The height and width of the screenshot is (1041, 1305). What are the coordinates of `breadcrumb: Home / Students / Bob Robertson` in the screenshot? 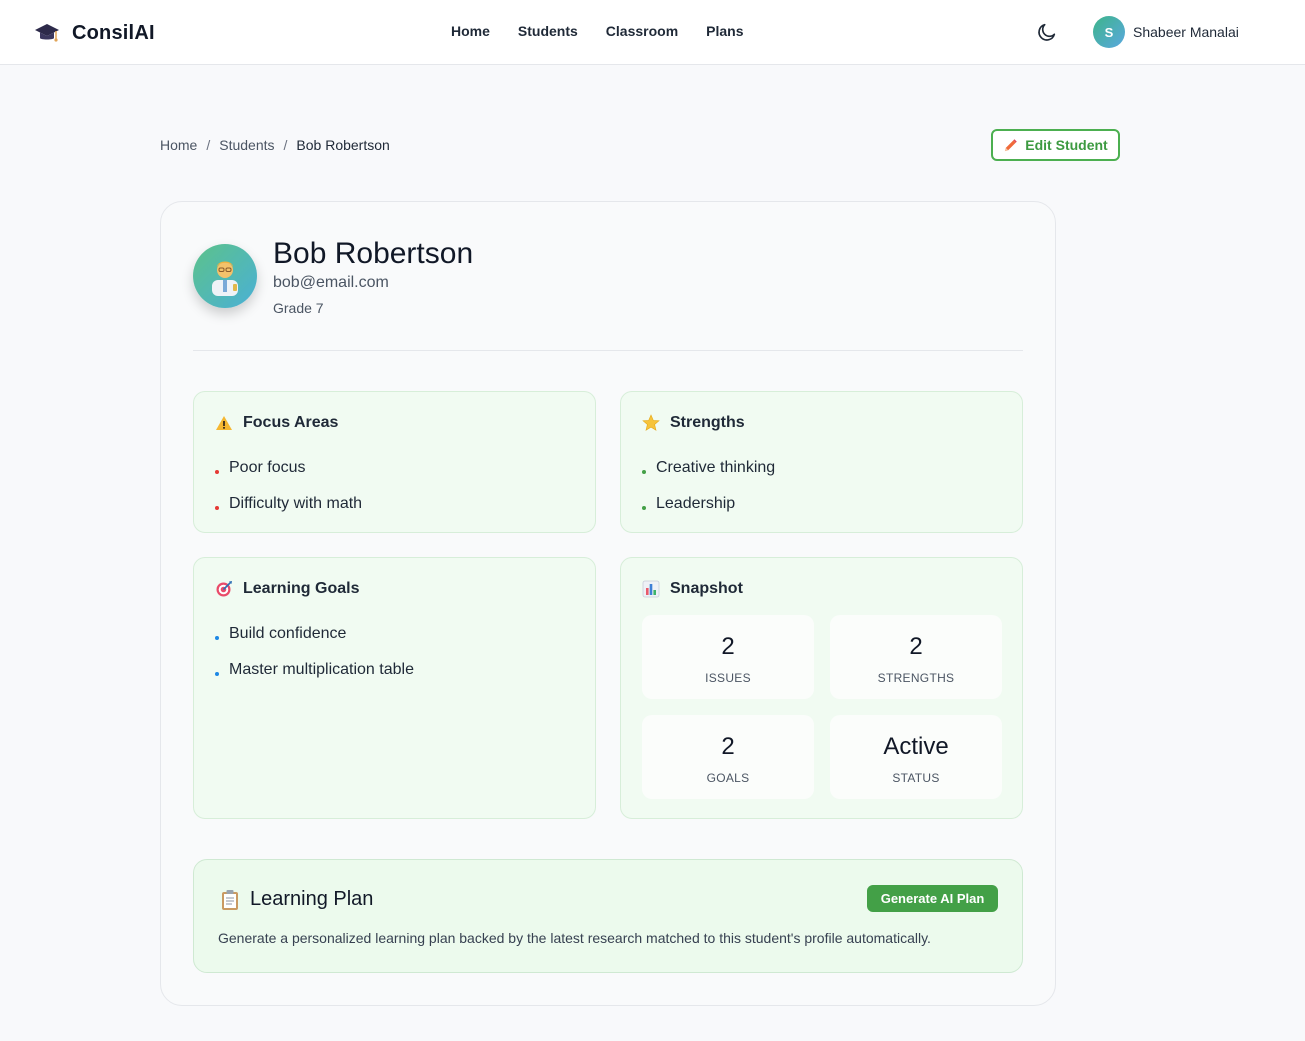 It's located at (275, 145).